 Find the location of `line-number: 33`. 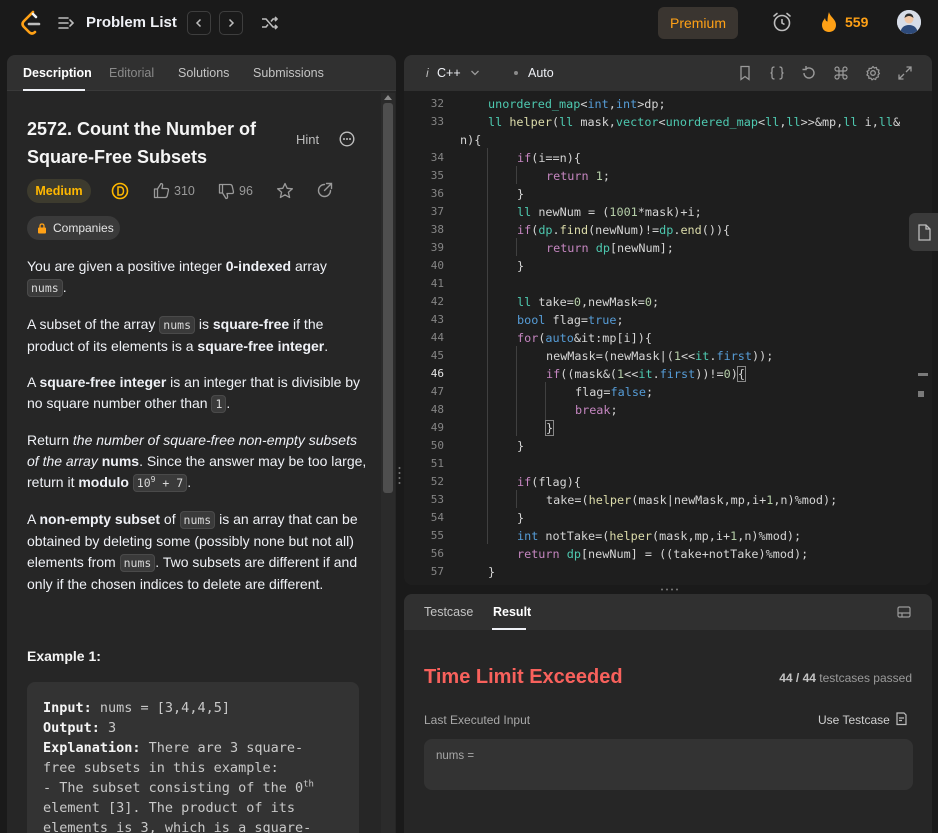

line-number: 33 is located at coordinates (437, 121).